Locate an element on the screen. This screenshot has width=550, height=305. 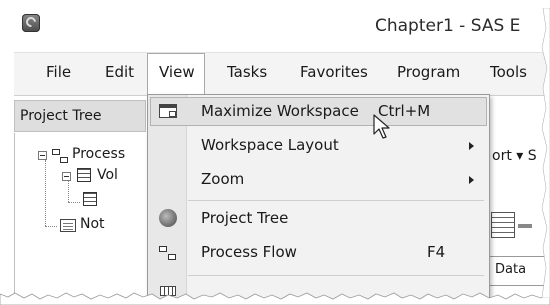
menu-file: File is located at coordinates (58, 72).